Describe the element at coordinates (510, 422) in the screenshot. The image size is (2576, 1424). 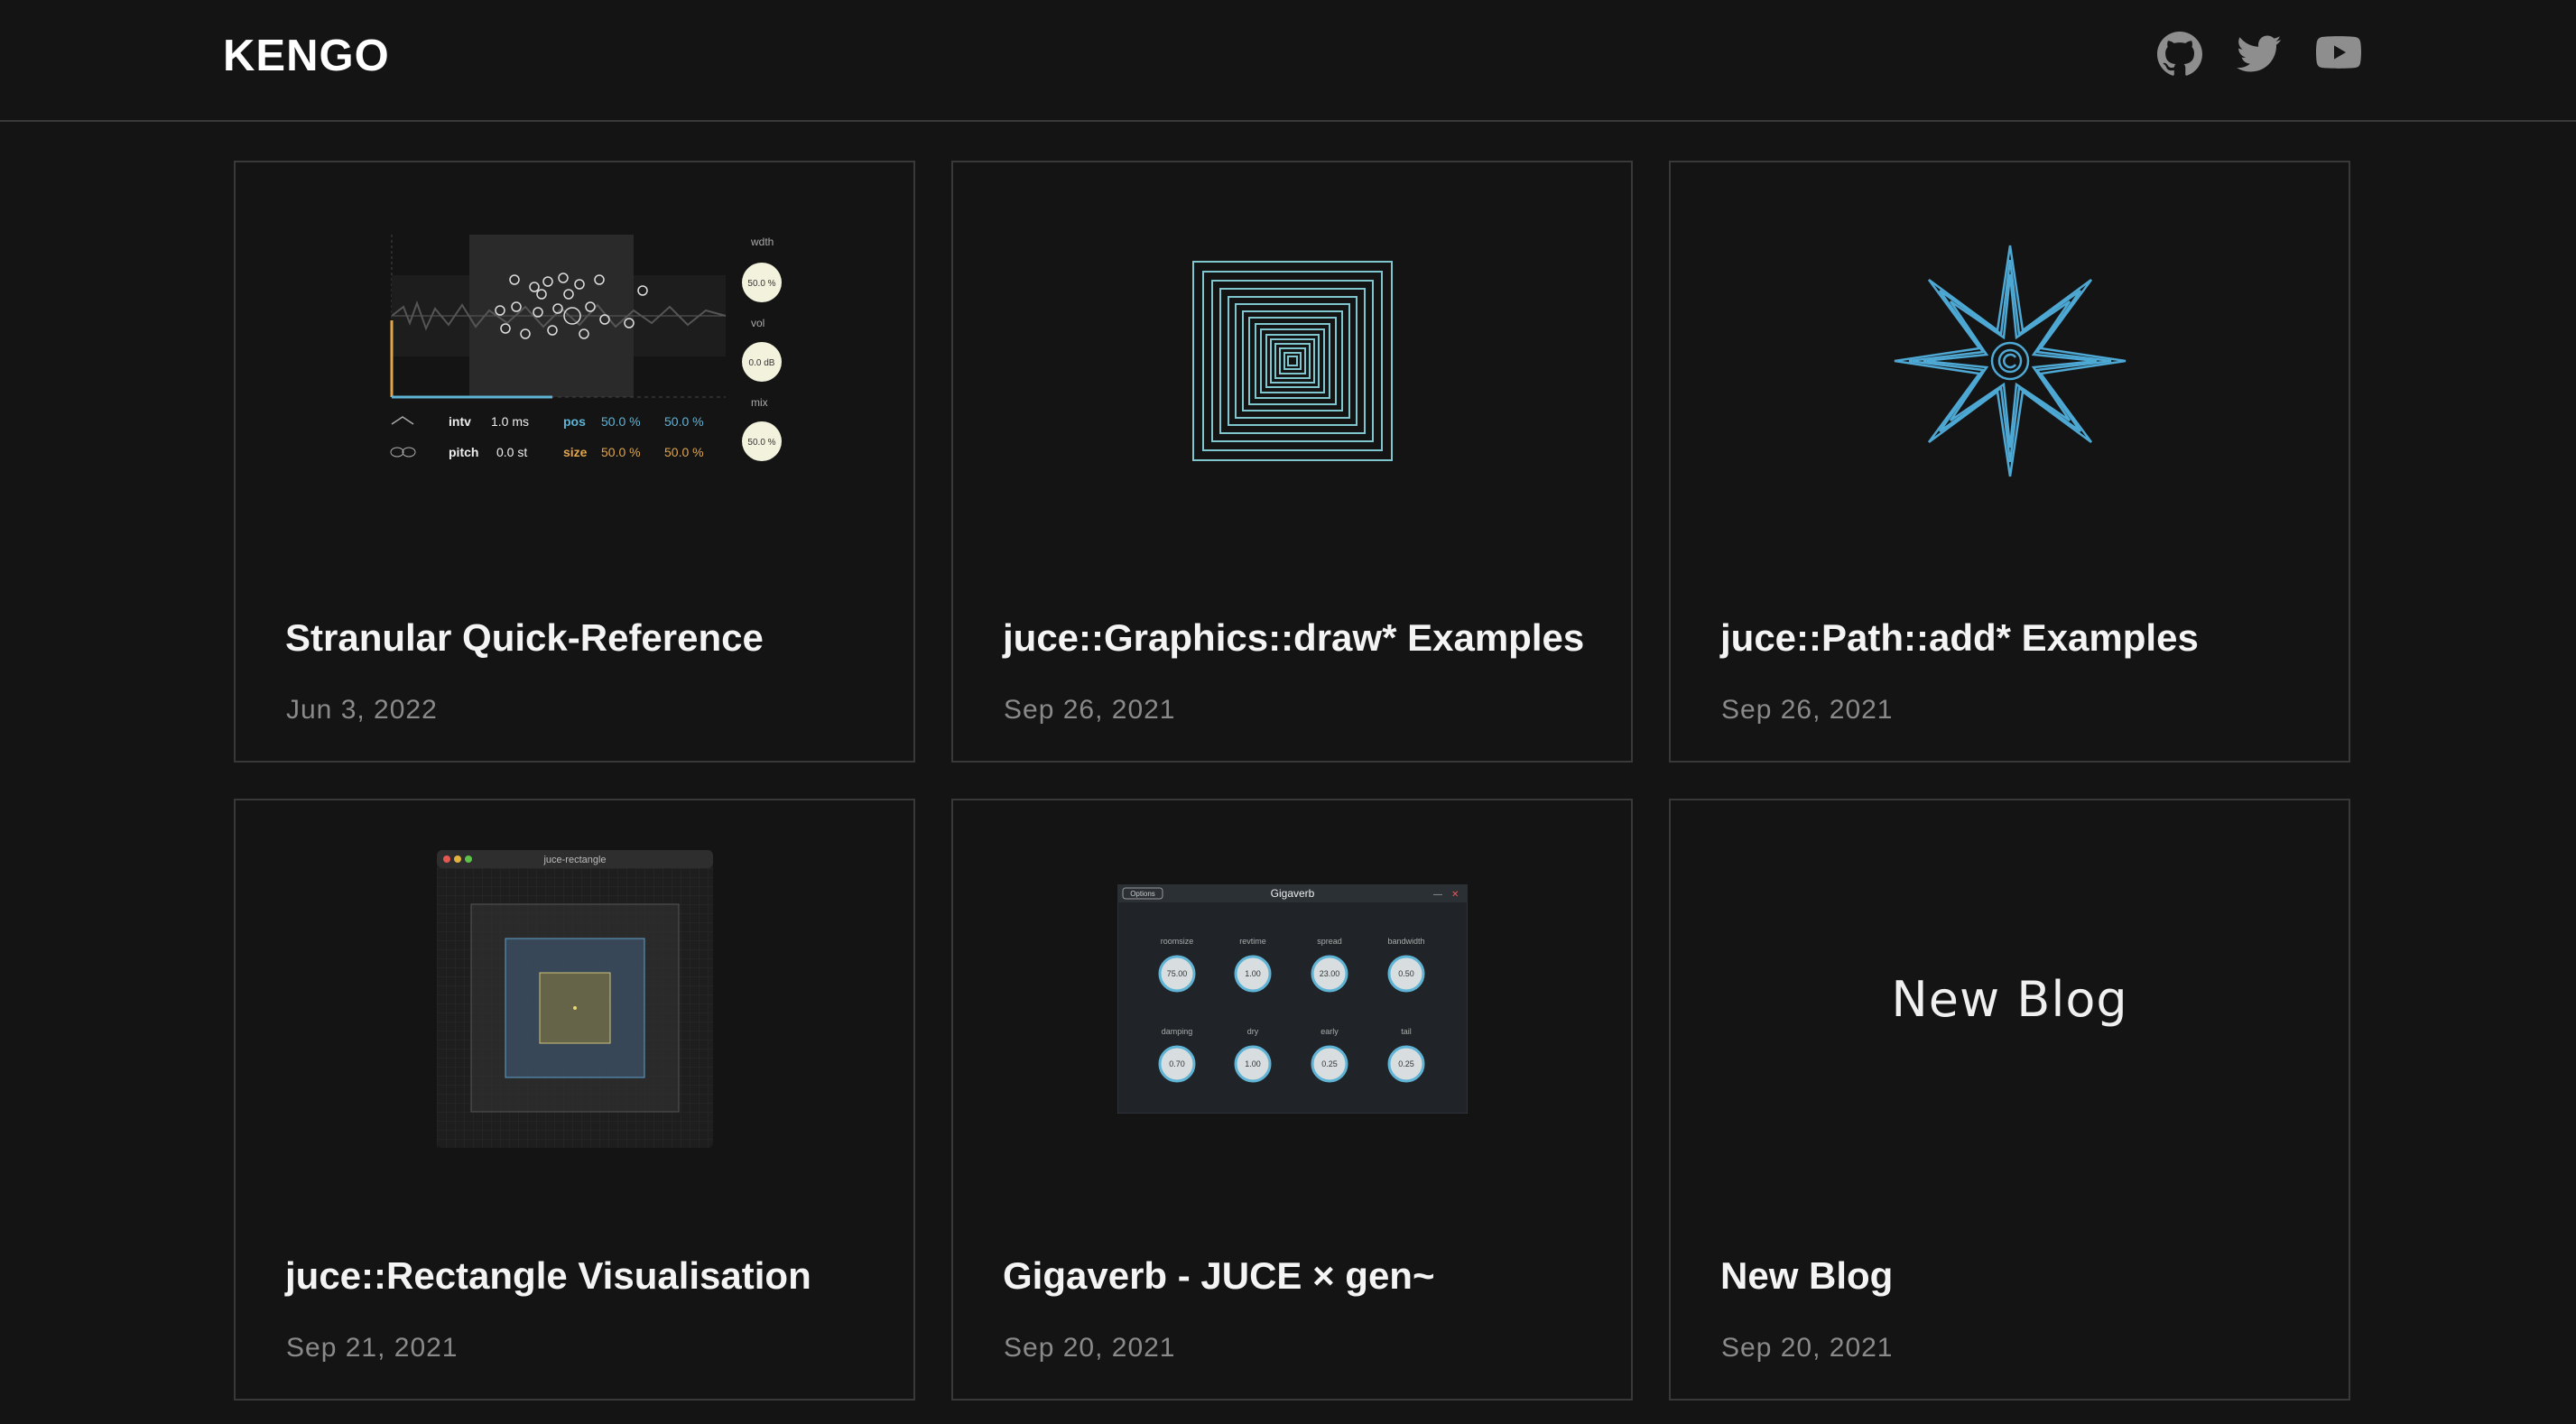
I see `svg-text: 1.0 ms` at that location.